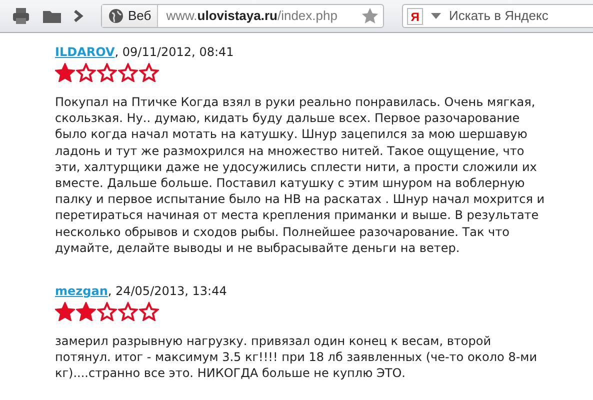  Describe the element at coordinates (116, 16) in the screenshot. I see `globe-icon` at that location.